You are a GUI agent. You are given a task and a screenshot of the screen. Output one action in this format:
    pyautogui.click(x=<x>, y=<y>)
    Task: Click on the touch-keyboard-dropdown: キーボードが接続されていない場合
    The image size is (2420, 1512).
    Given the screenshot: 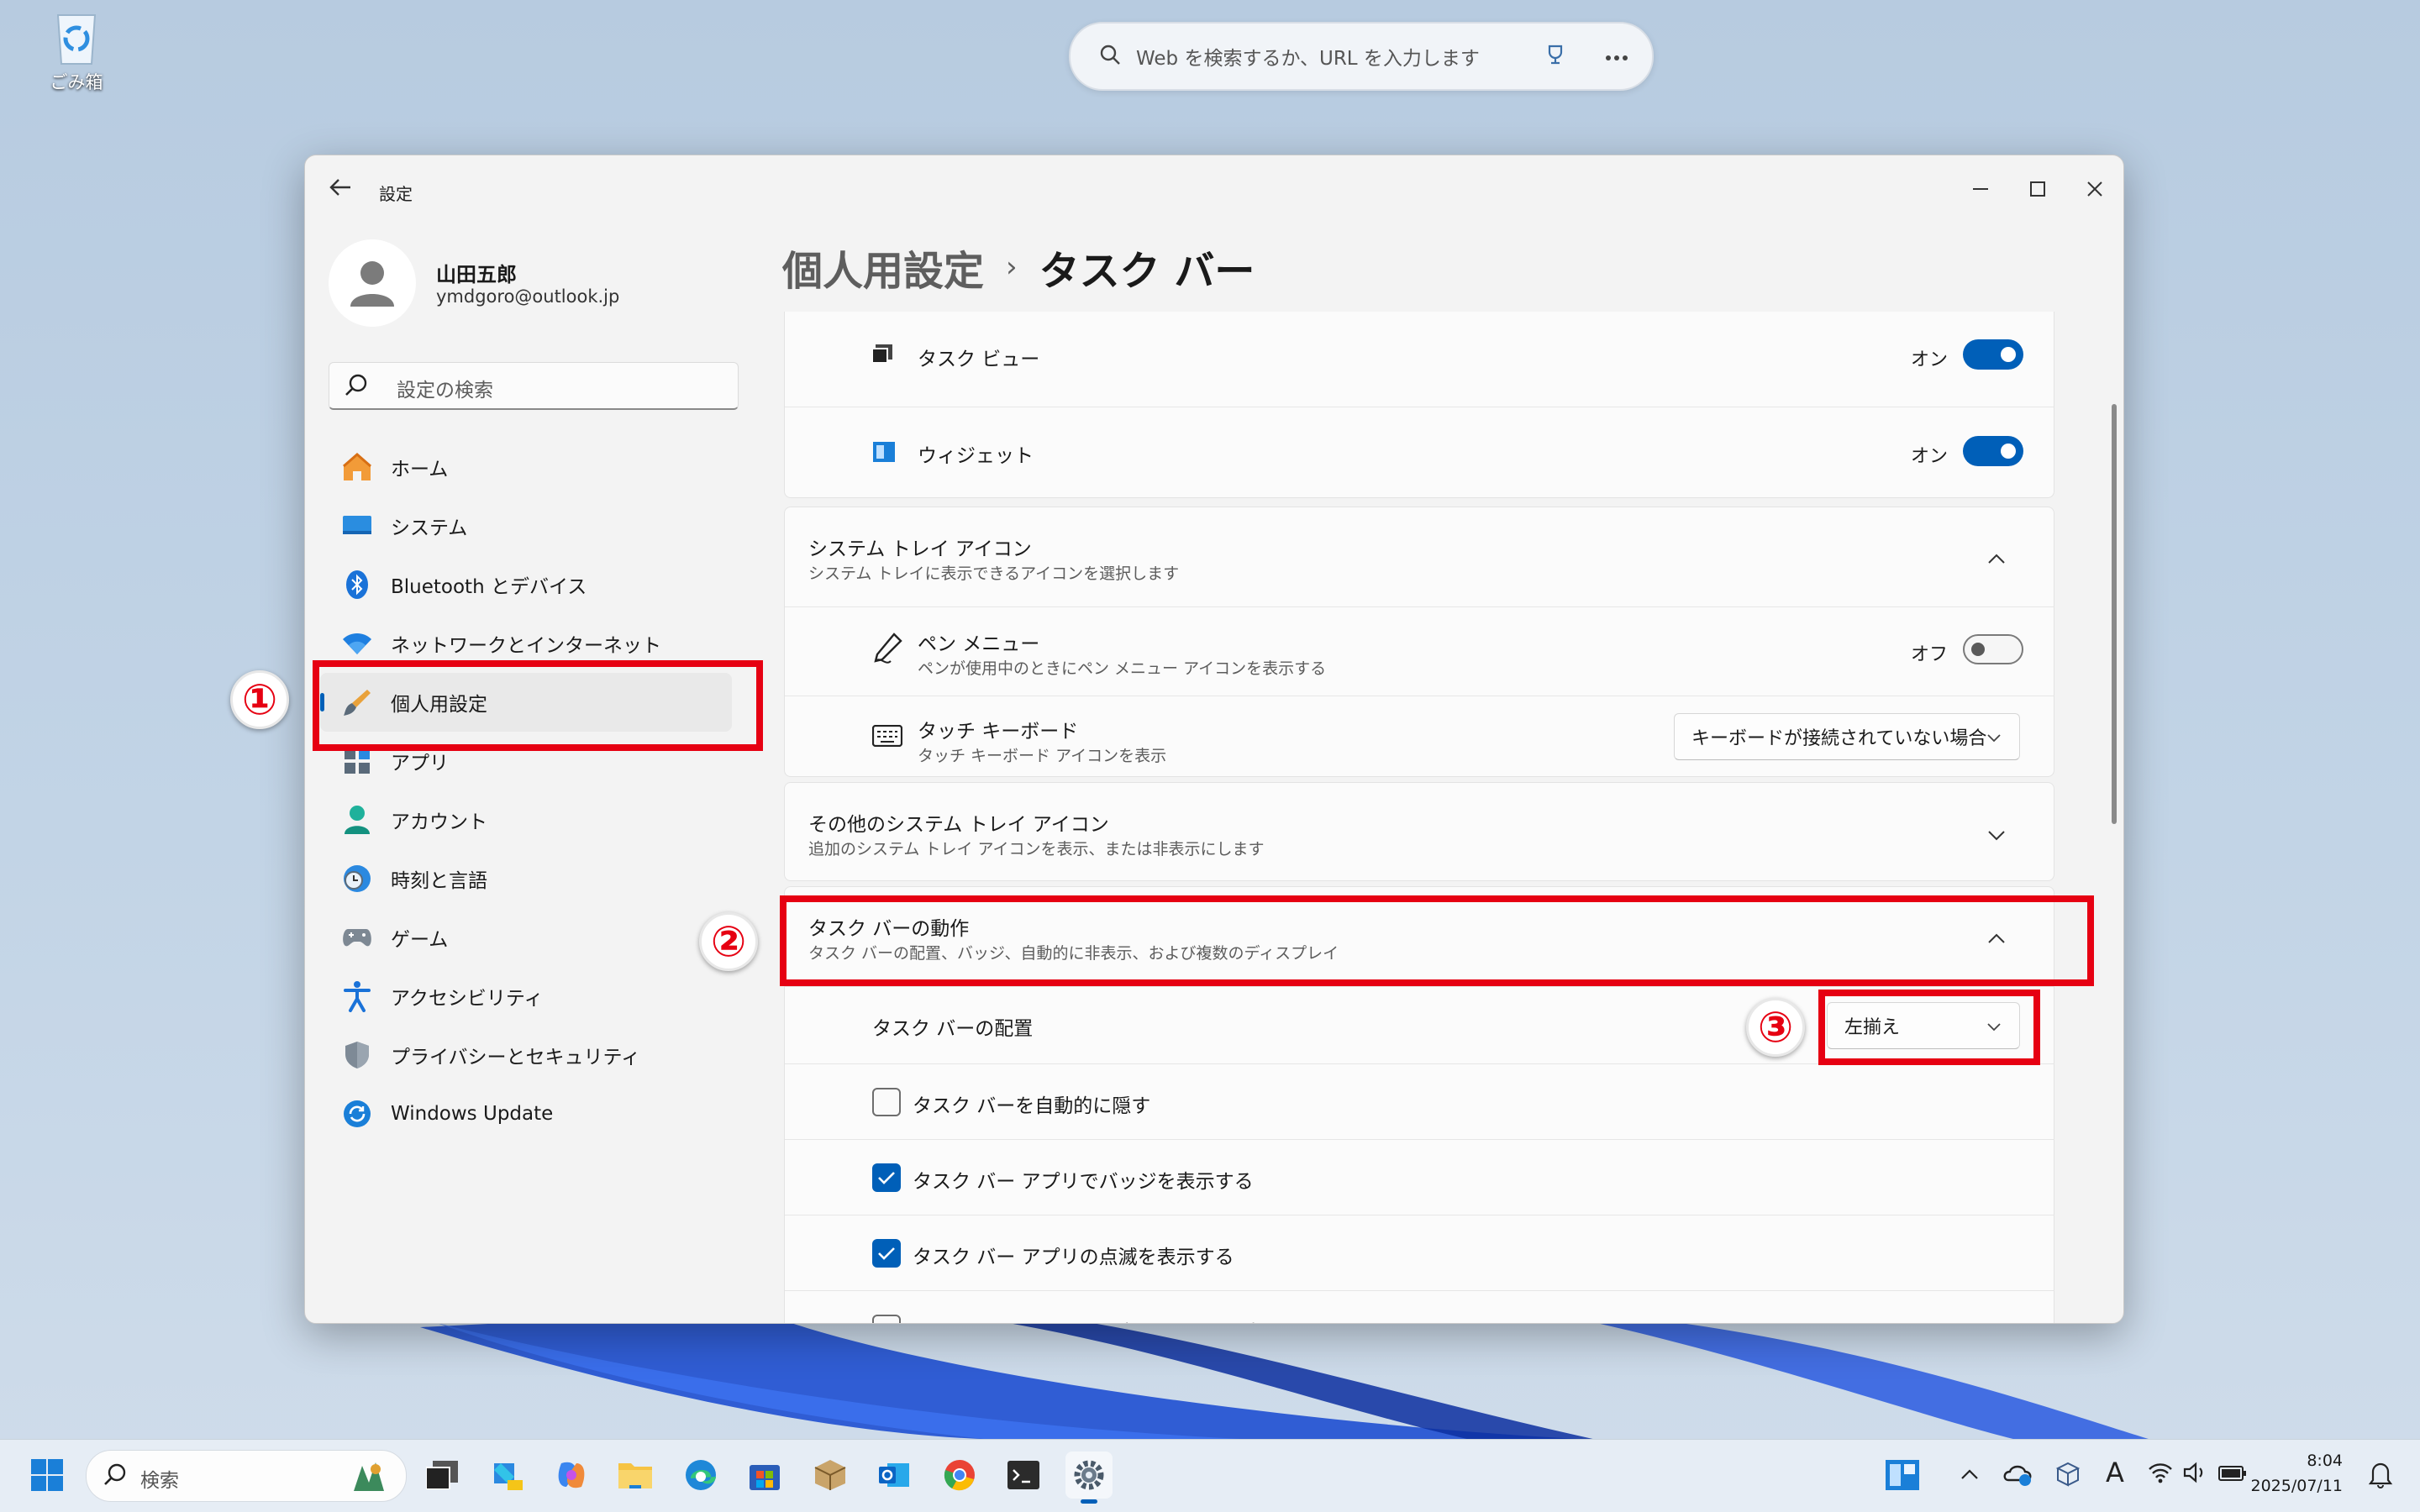 What is the action you would take?
    pyautogui.click(x=1847, y=736)
    